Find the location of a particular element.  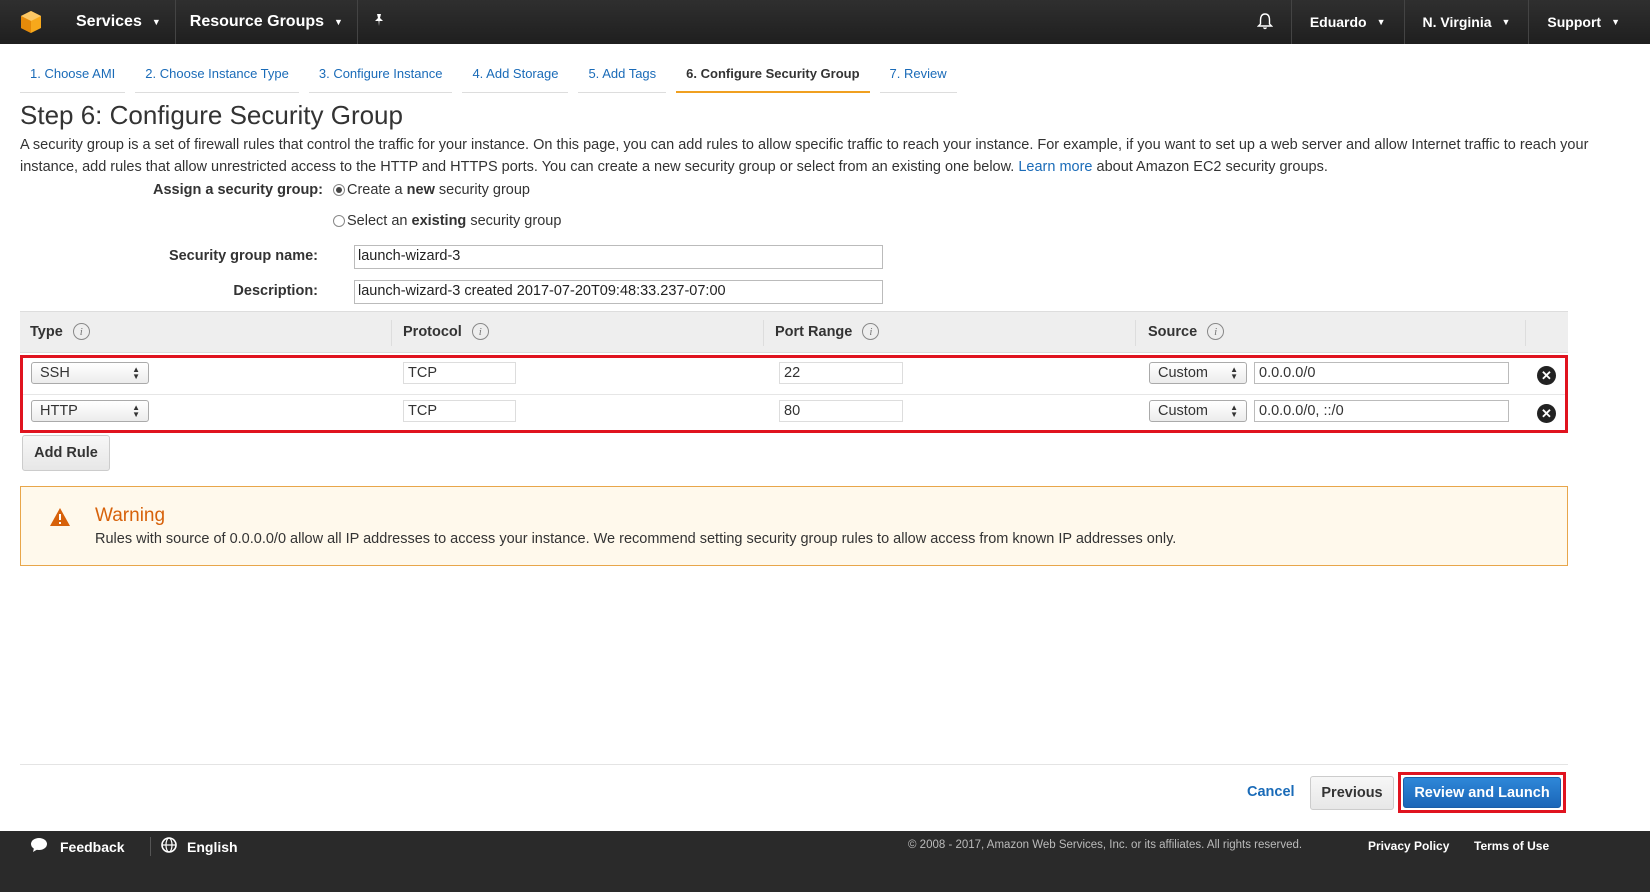

bell-icon is located at coordinates (1265, 22).